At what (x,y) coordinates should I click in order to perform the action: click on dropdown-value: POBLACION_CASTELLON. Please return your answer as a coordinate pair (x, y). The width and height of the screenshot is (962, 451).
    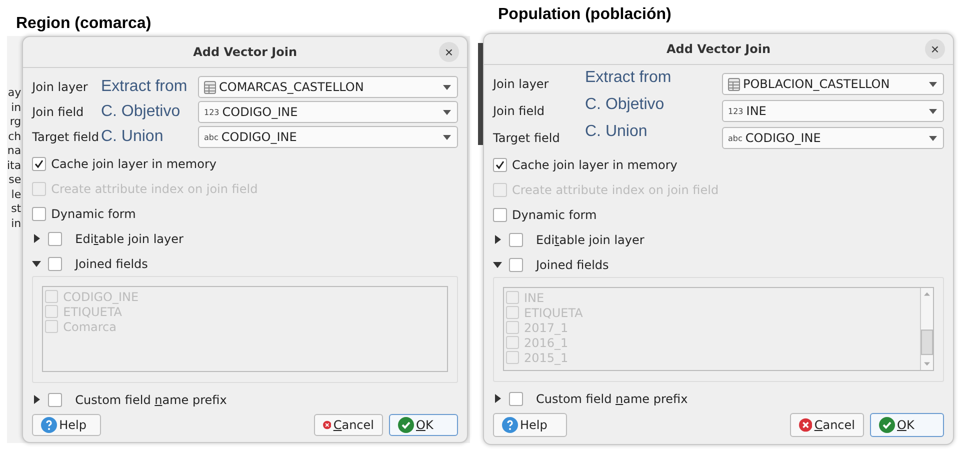
    Looking at the image, I should click on (817, 84).